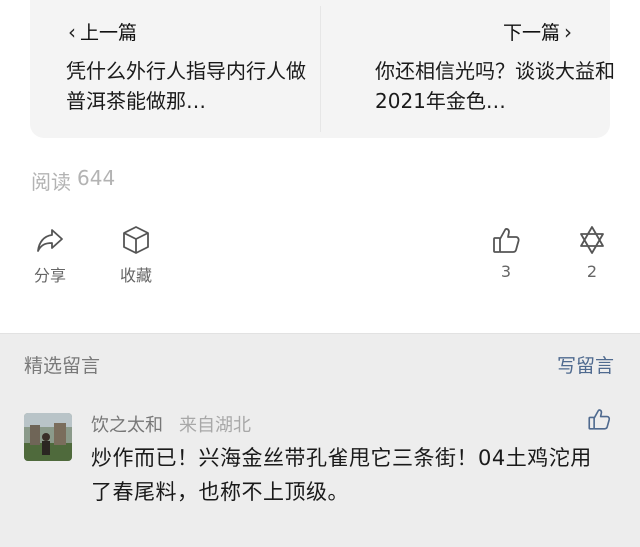 The width and height of the screenshot is (640, 547). What do you see at coordinates (127, 424) in the screenshot?
I see `comment-author: 饮之太和` at bounding box center [127, 424].